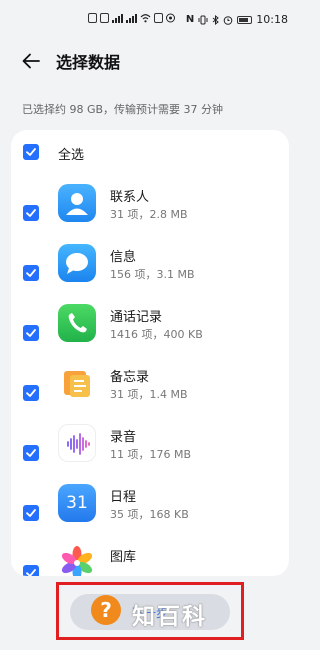  Describe the element at coordinates (71, 155) in the screenshot. I see `select-all-label: 全选` at that location.